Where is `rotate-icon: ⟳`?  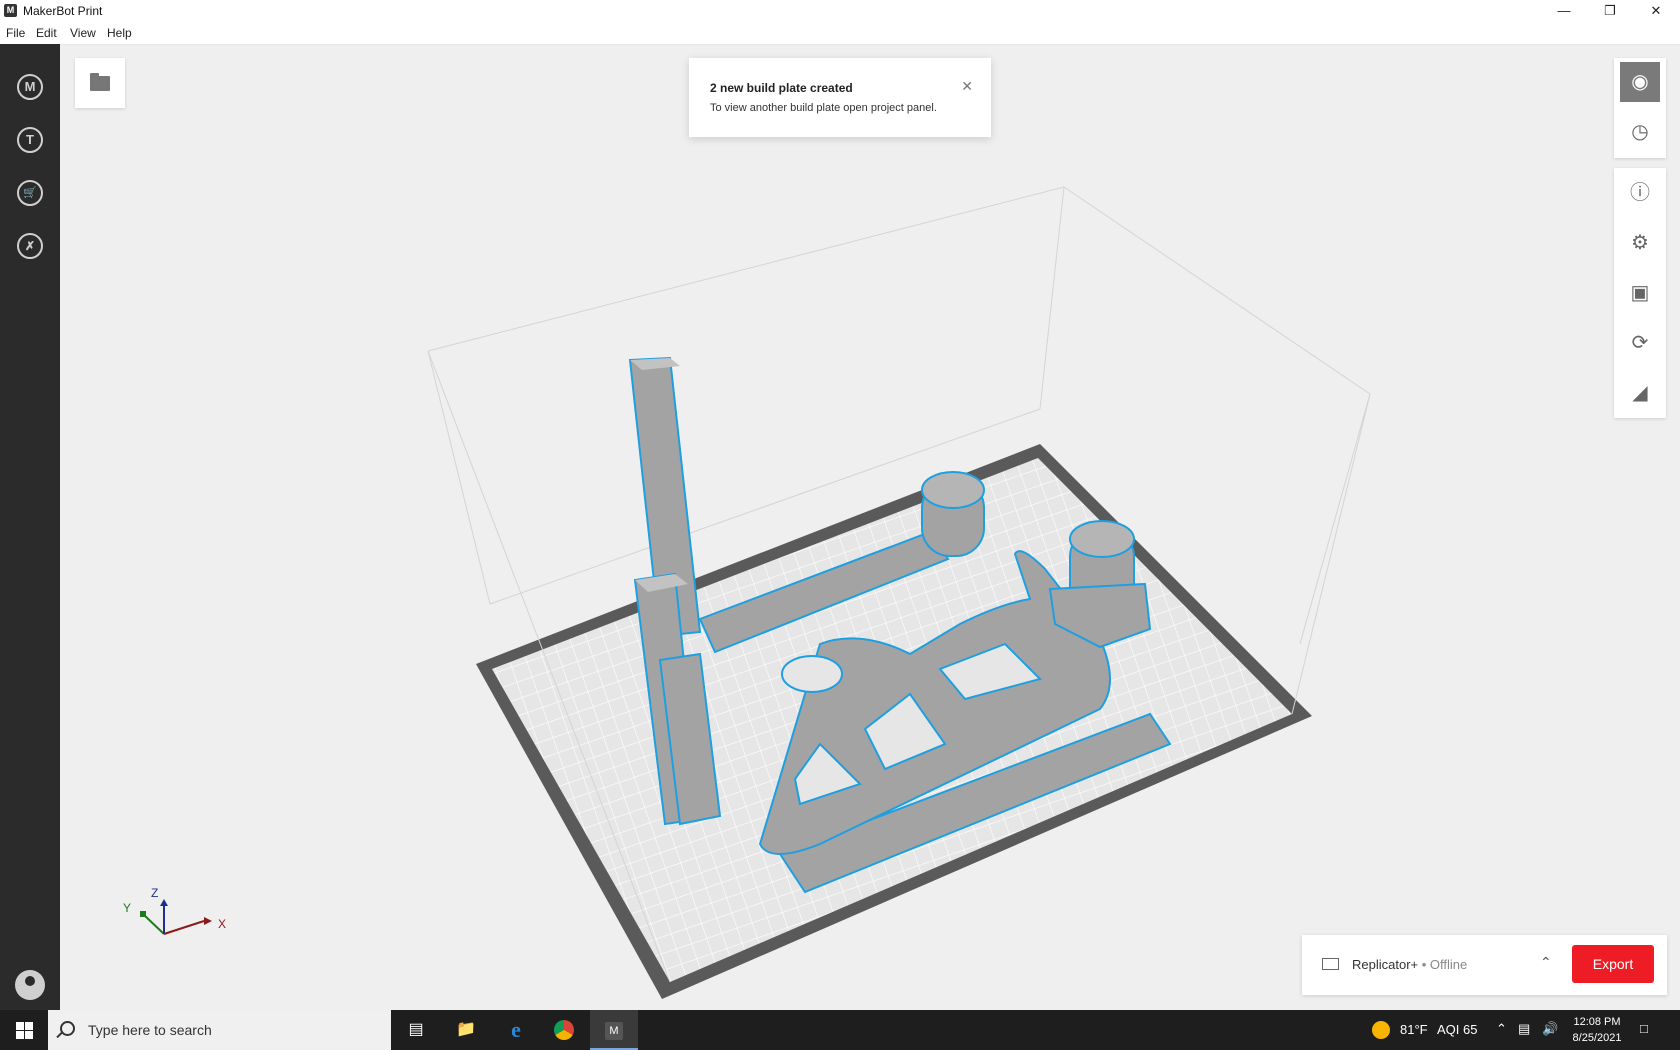
rotate-icon: ⟳ is located at coordinates (1640, 343).